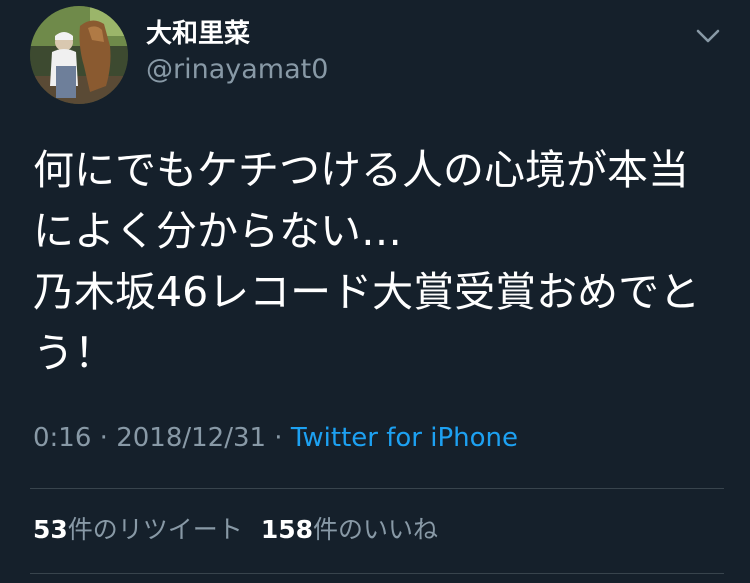 This screenshot has width=750, height=583. I want to click on tweet-time: 0:16, so click(62, 438).